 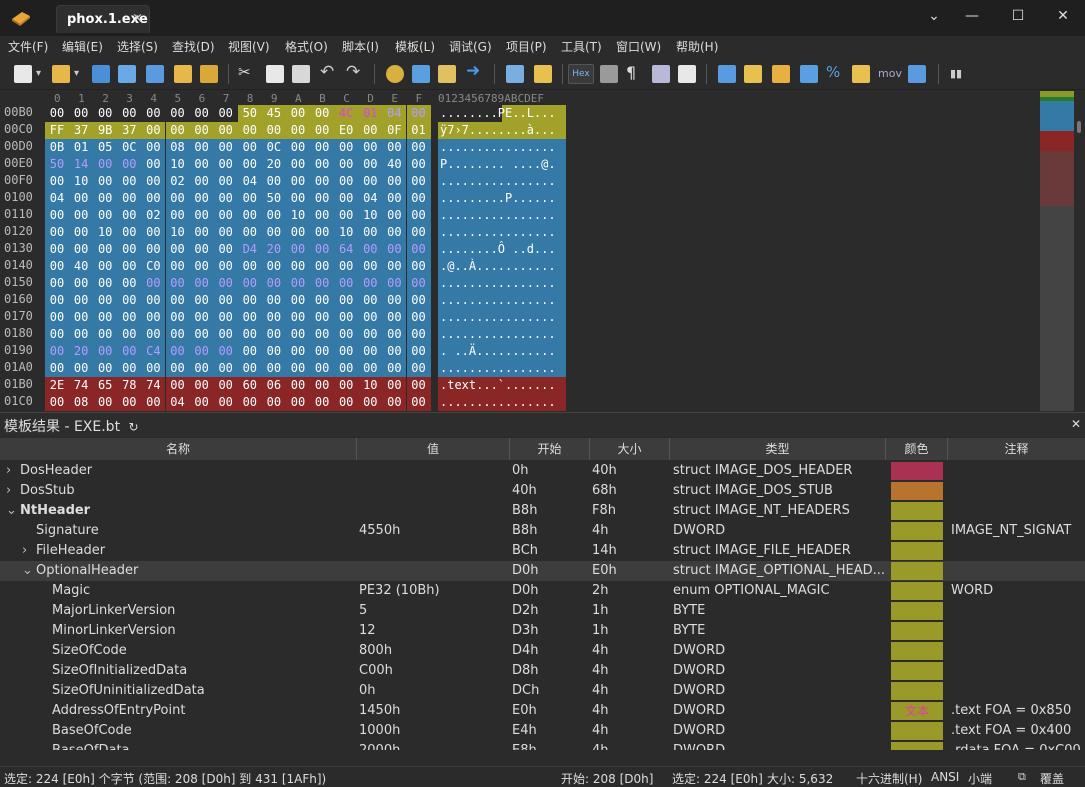 What do you see at coordinates (29, 570) in the screenshot?
I see `expander-icon: ⌄` at bounding box center [29, 570].